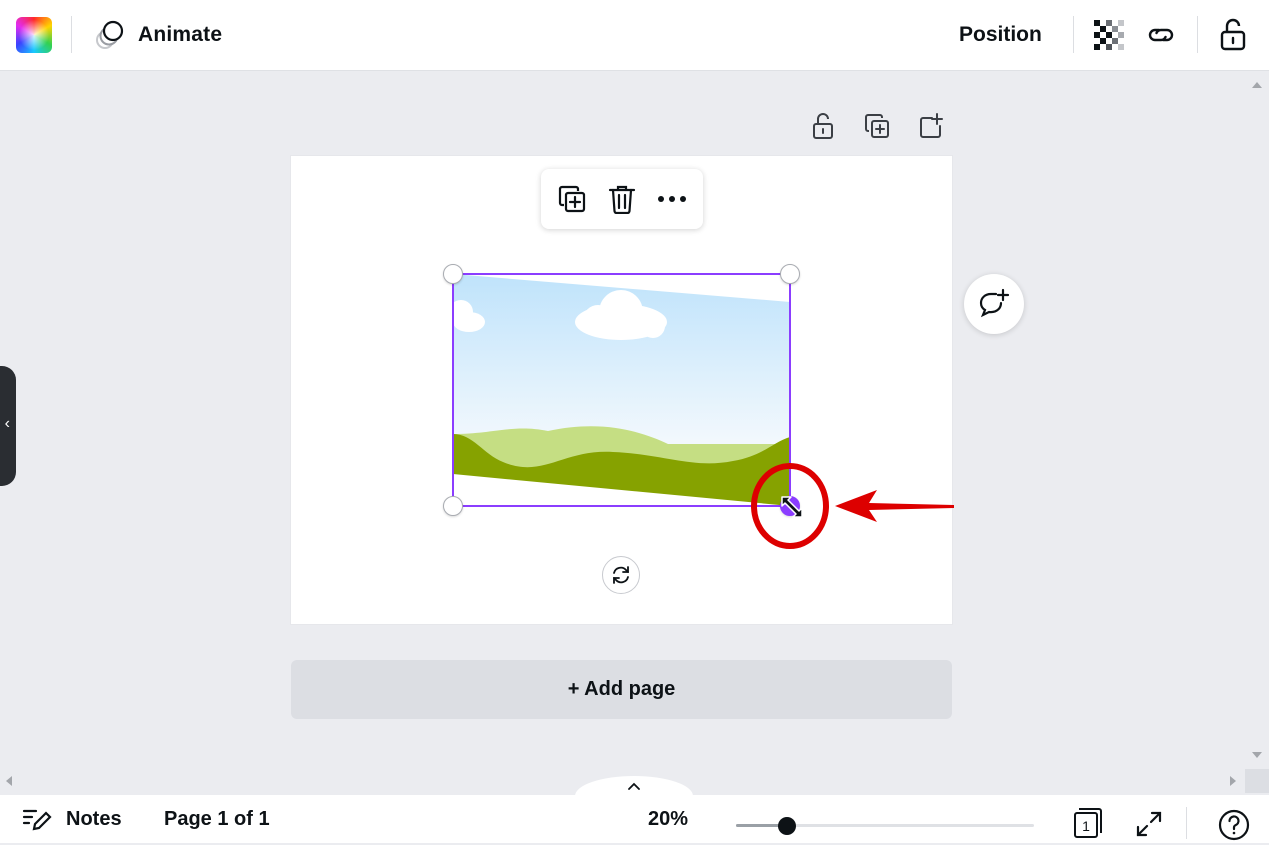 The width and height of the screenshot is (1269, 845). I want to click on position-button: Position, so click(1000, 35).